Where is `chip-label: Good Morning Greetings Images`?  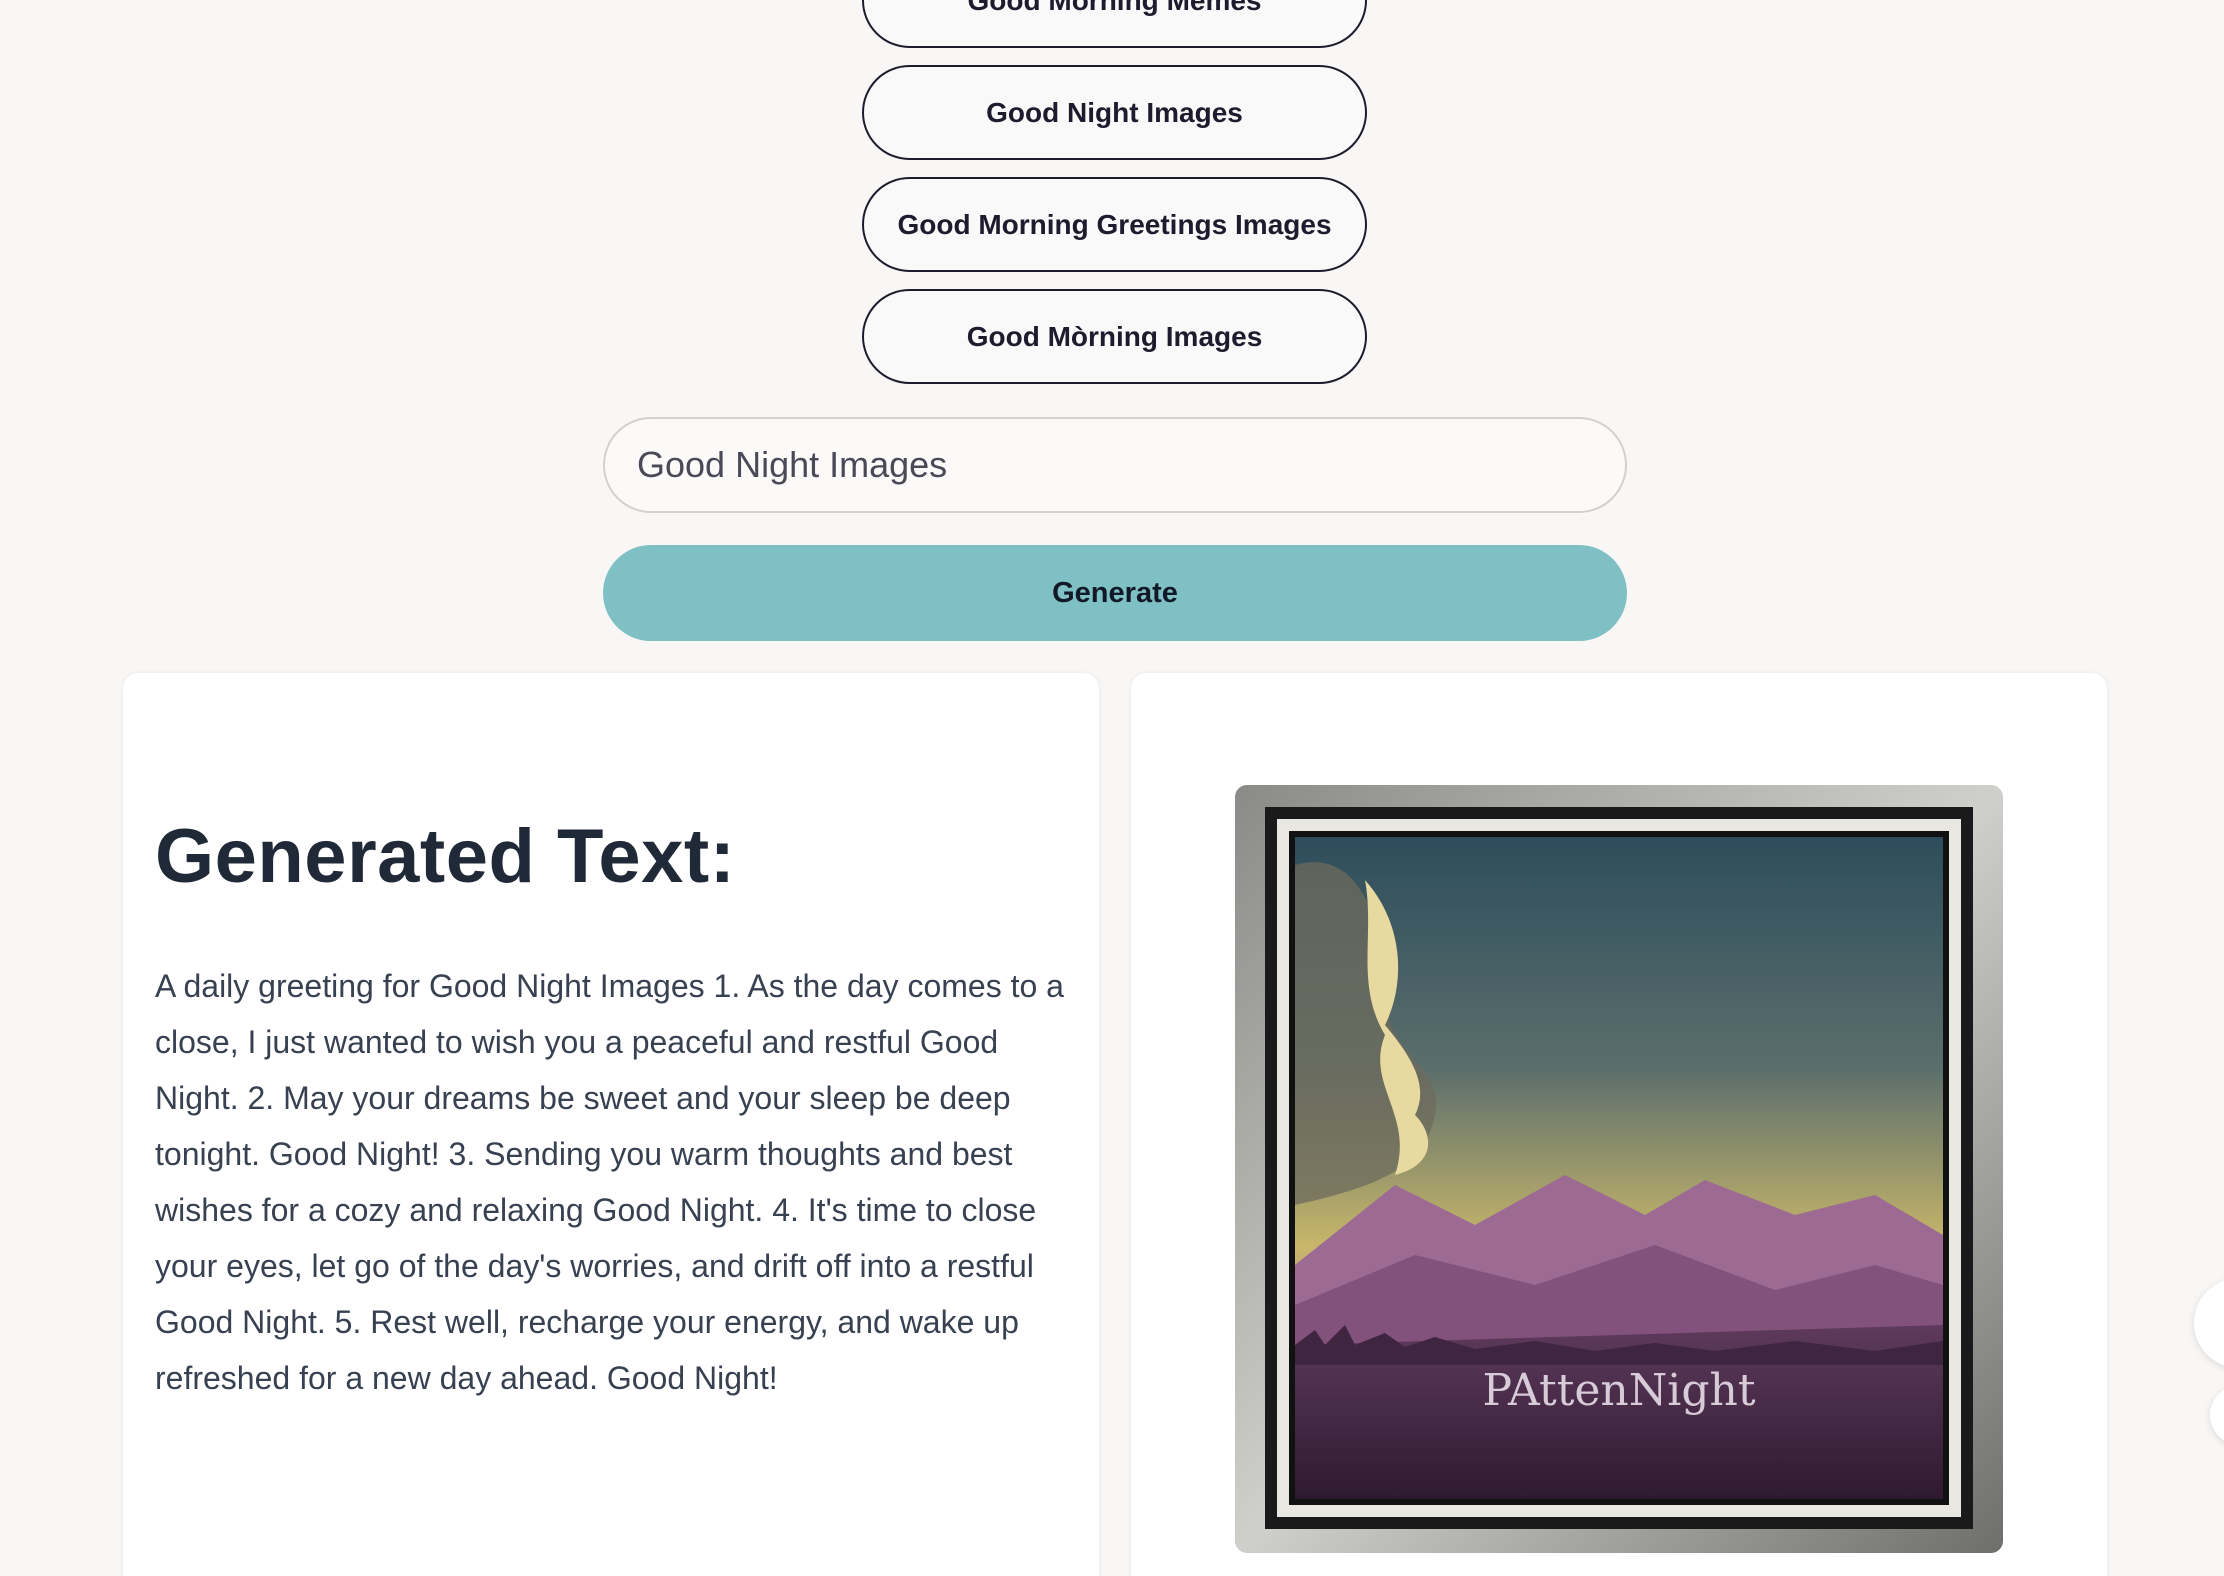 chip-label: Good Morning Greetings Images is located at coordinates (1114, 224).